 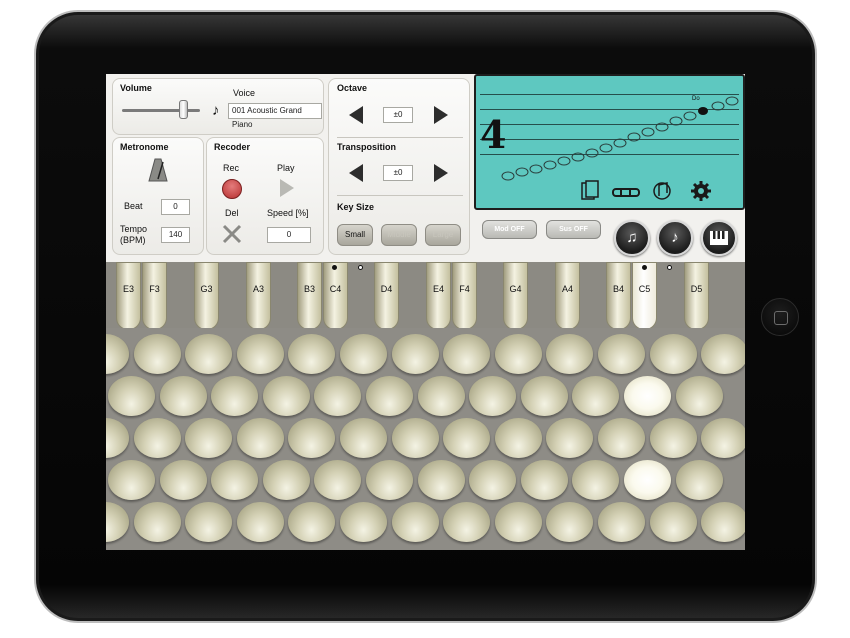 I want to click on speed-field: 0, so click(x=289, y=235).